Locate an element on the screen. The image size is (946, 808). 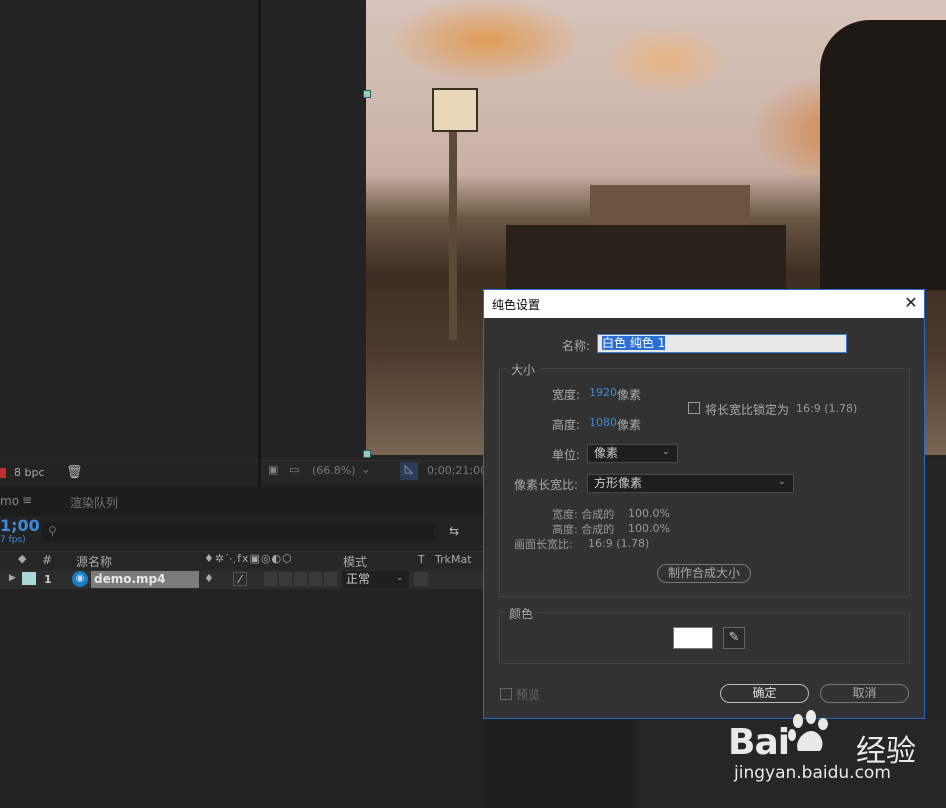
shy-switch-icon: ♦ is located at coordinates (209, 578).